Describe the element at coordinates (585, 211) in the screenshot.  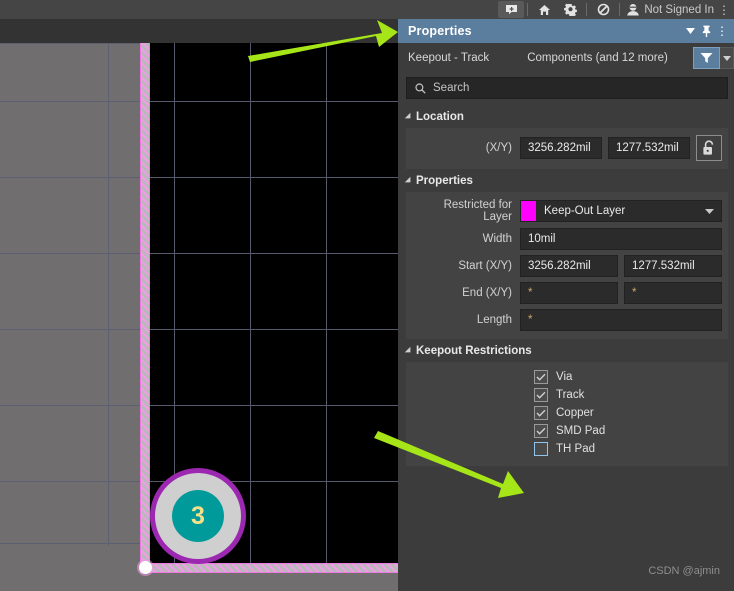
I see `restricted-layer-value: Keep-Out Layer` at that location.